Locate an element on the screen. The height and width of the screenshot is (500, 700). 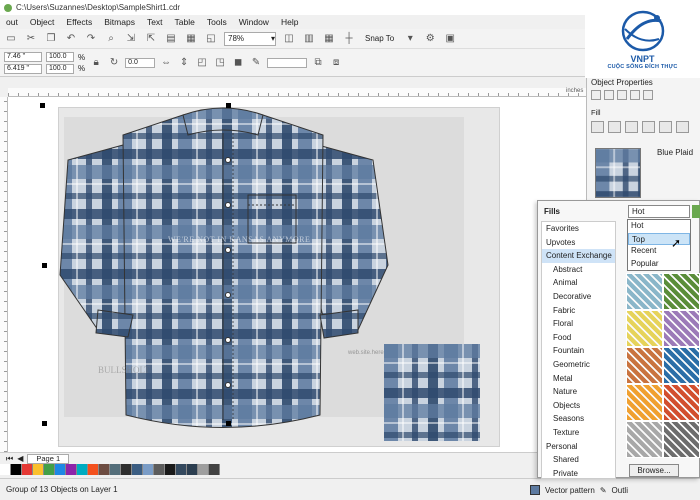
fills-category-item: Personal is located at coordinates (578, 447).